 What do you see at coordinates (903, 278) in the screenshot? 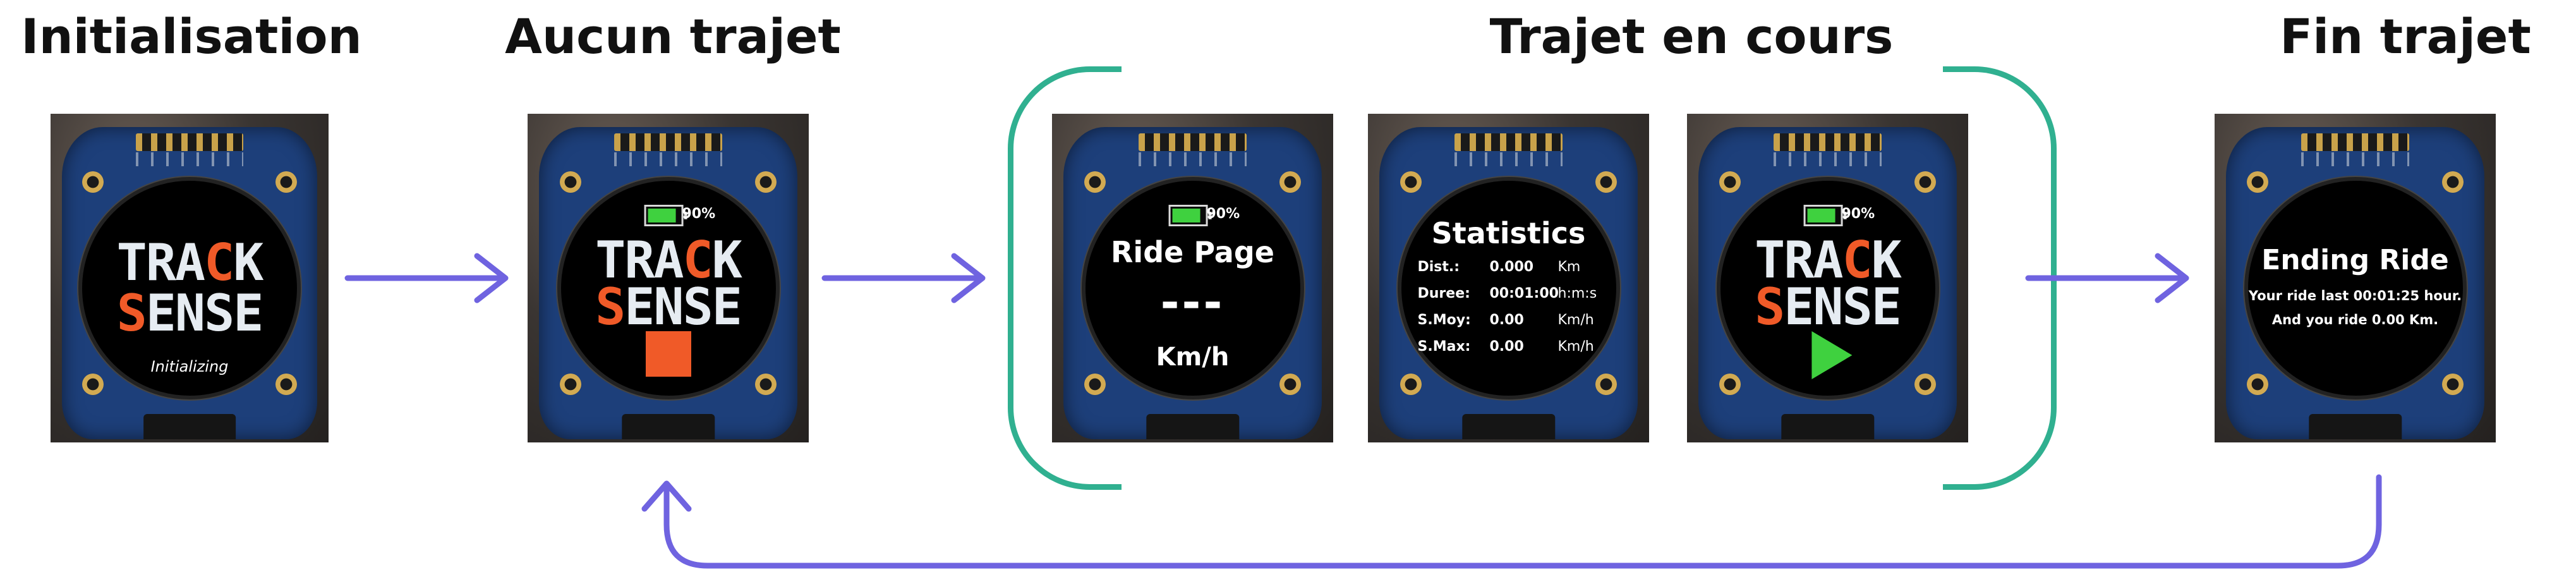
I see `arrow-idle-to-ride` at bounding box center [903, 278].